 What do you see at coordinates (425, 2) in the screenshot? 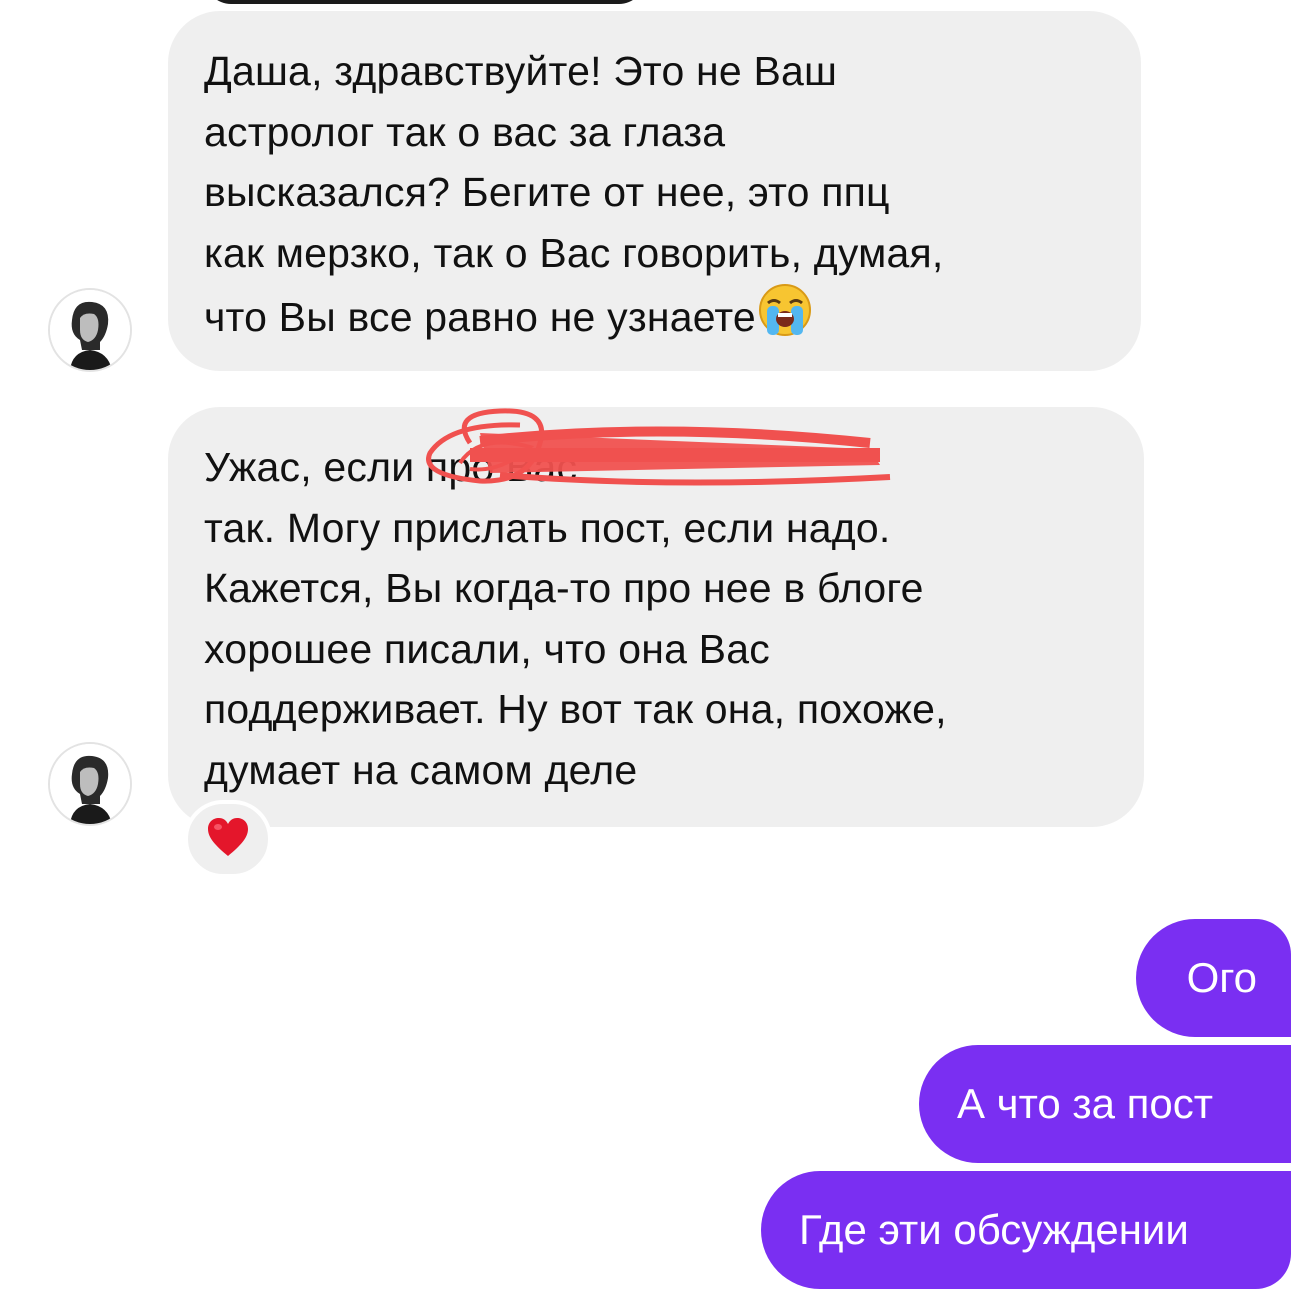
I see `previous-message-edge` at bounding box center [425, 2].